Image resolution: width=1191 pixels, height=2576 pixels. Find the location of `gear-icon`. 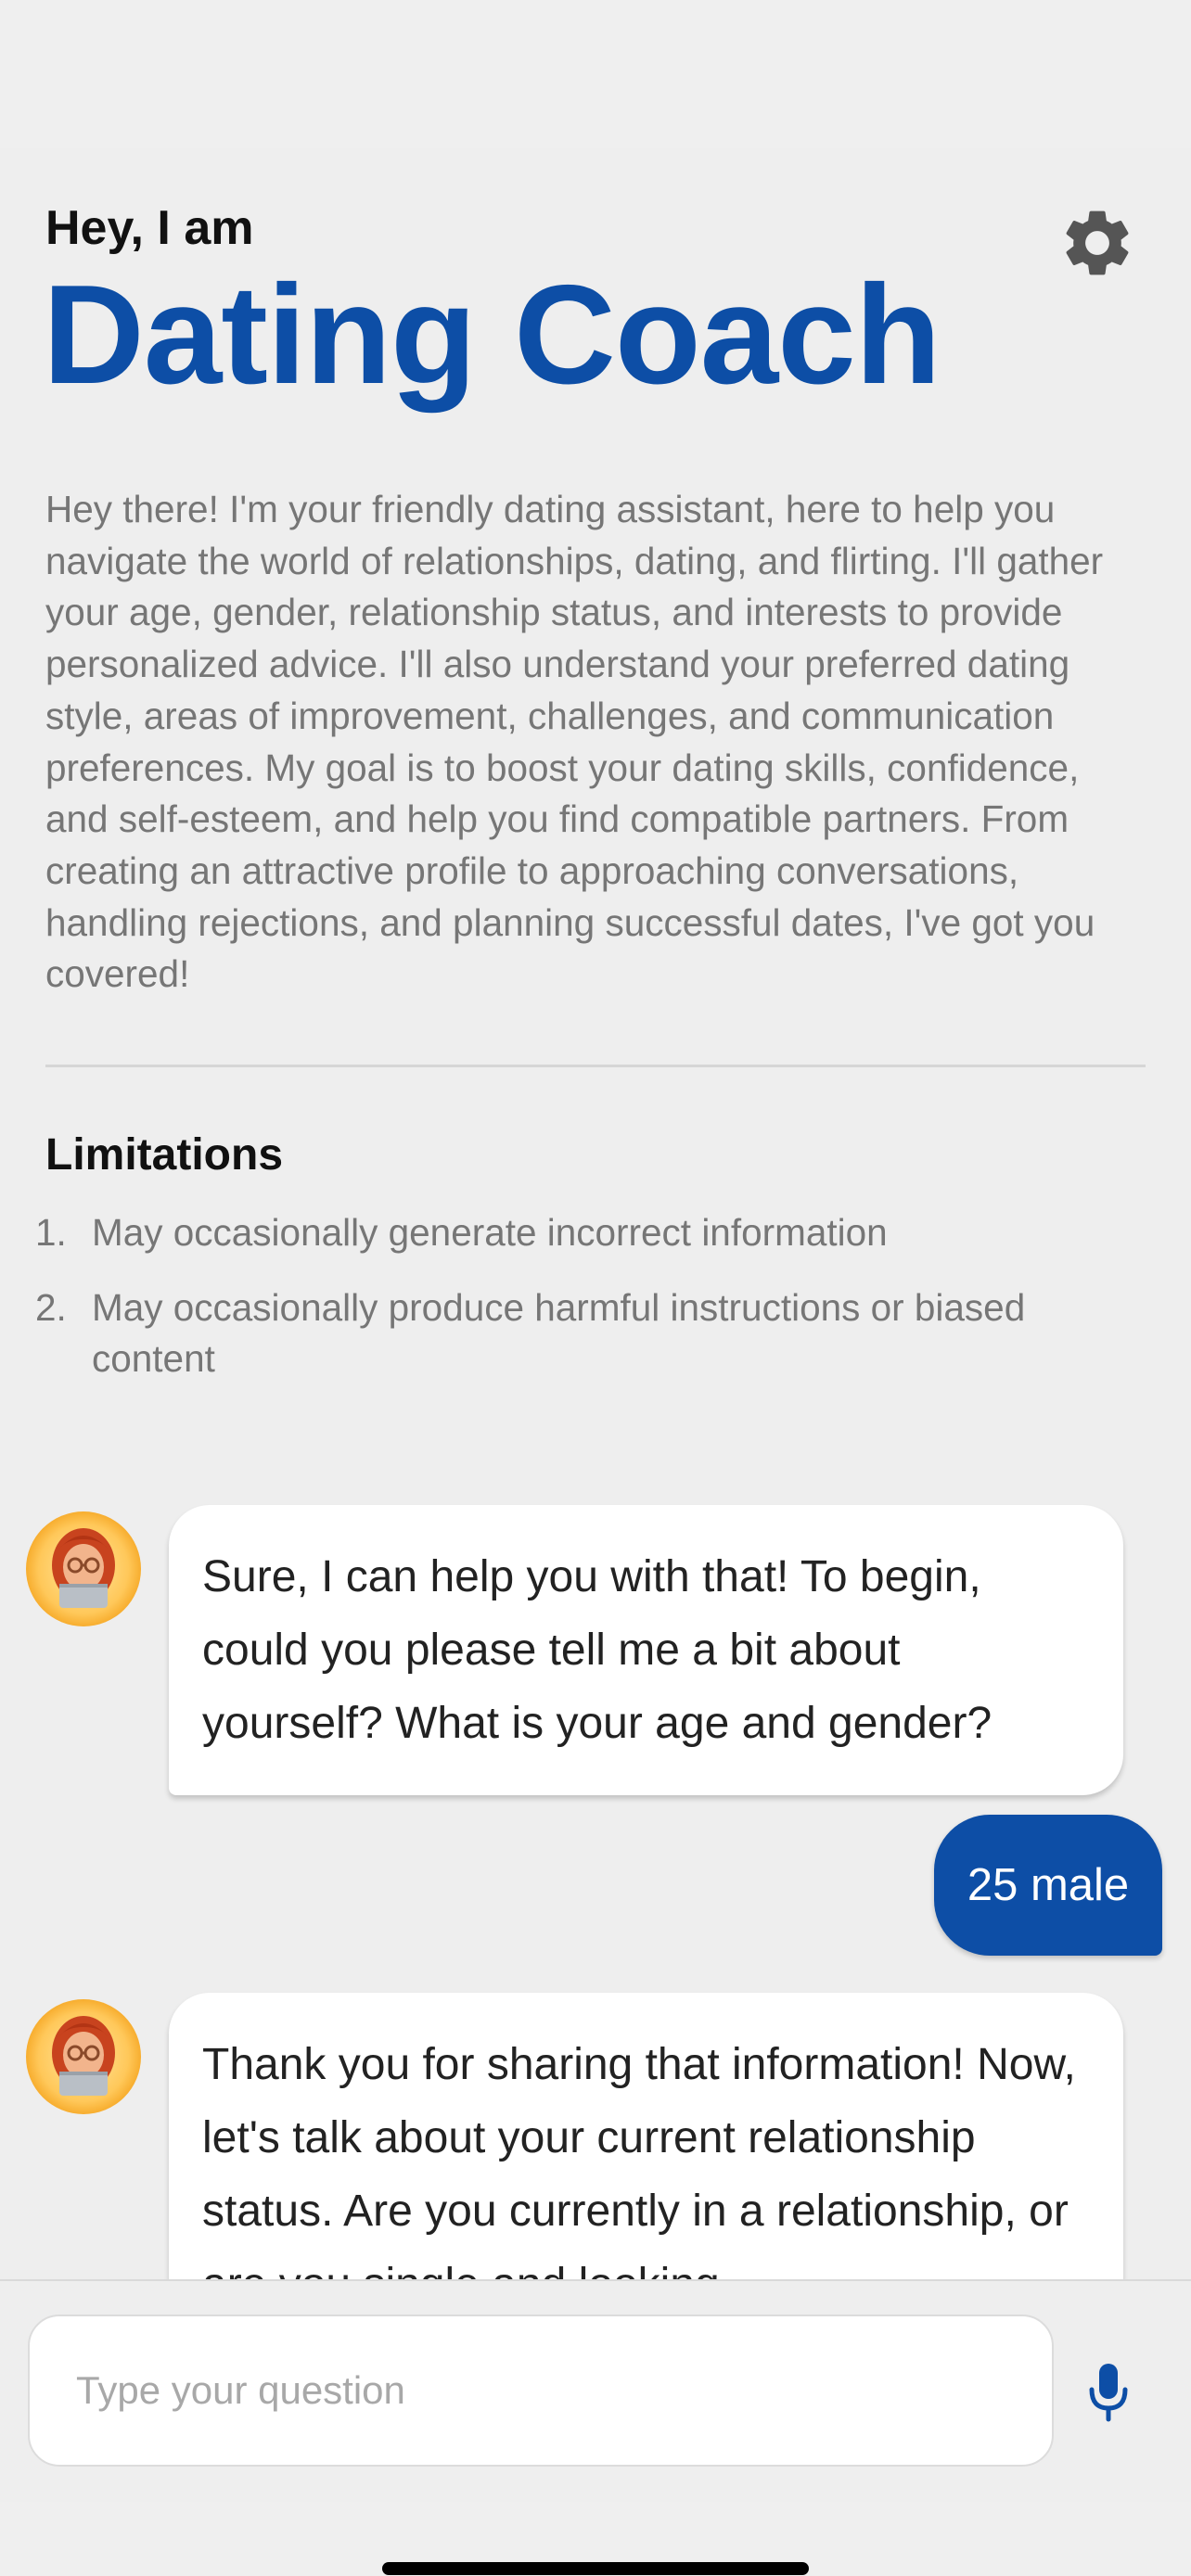

gear-icon is located at coordinates (1097, 243).